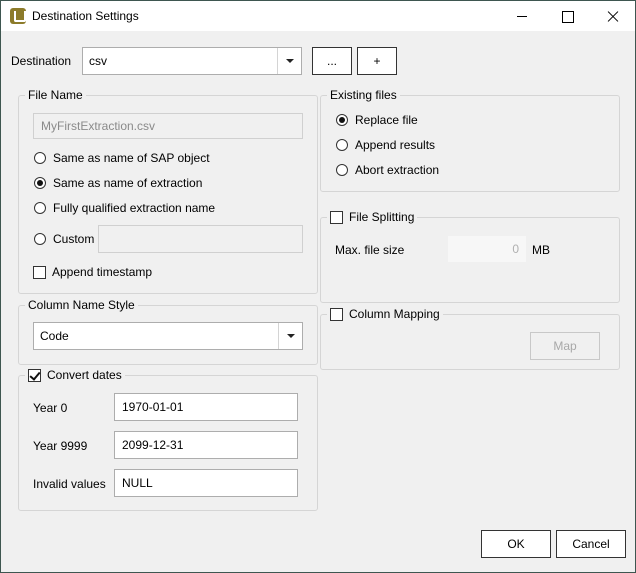  Describe the element at coordinates (128, 183) in the screenshot. I see `radio-label: Same as name of extraction` at that location.